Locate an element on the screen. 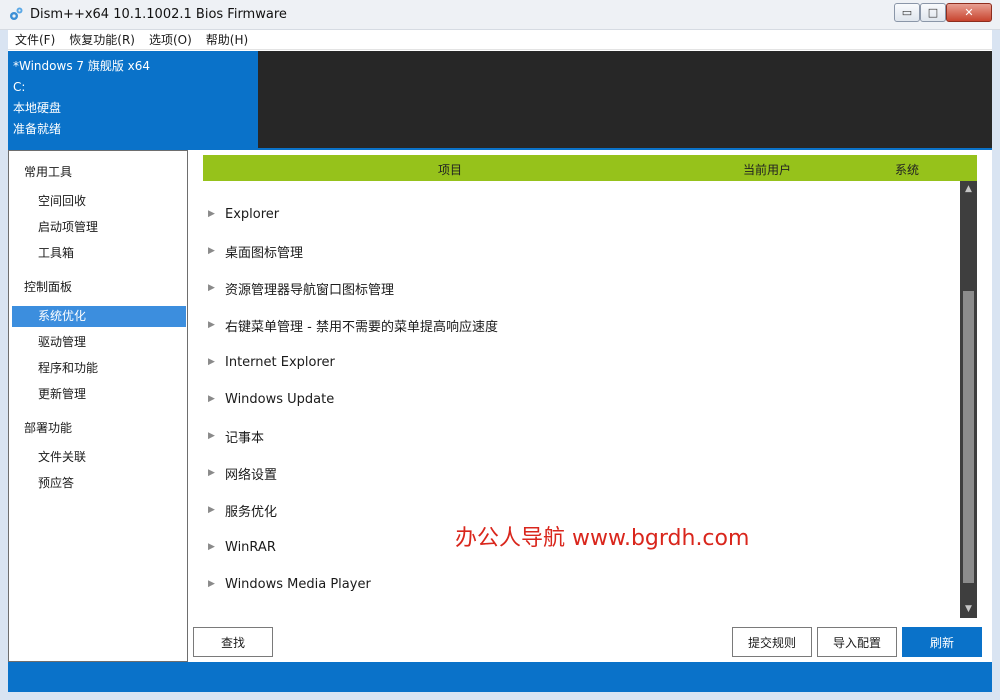 The image size is (1000, 700). list-item-label: Windows Media Player is located at coordinates (298, 584).